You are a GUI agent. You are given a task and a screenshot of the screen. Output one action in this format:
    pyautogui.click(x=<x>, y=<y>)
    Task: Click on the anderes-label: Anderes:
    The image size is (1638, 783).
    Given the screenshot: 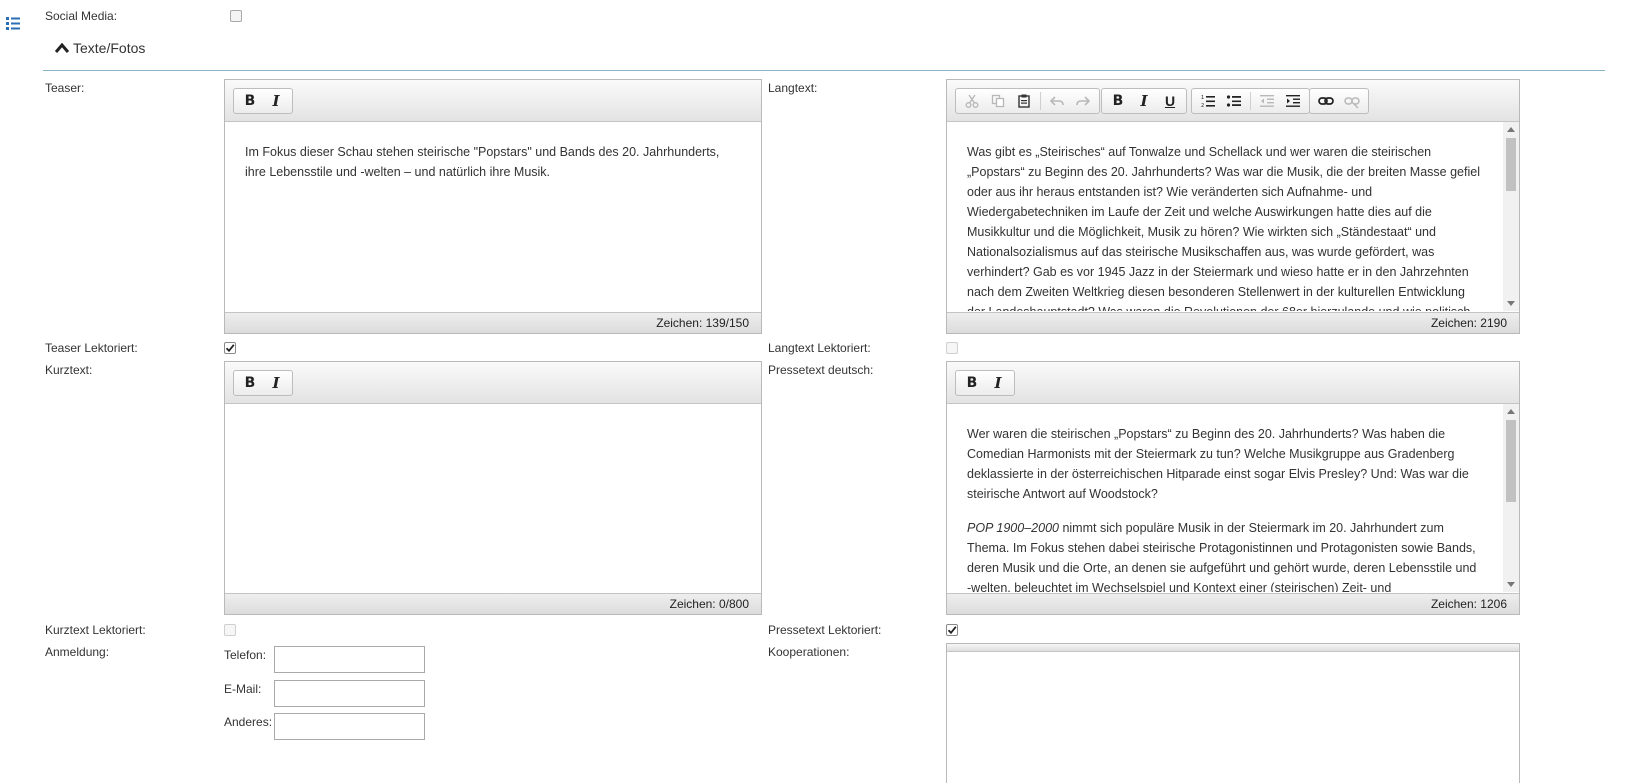 What is the action you would take?
    pyautogui.click(x=248, y=722)
    